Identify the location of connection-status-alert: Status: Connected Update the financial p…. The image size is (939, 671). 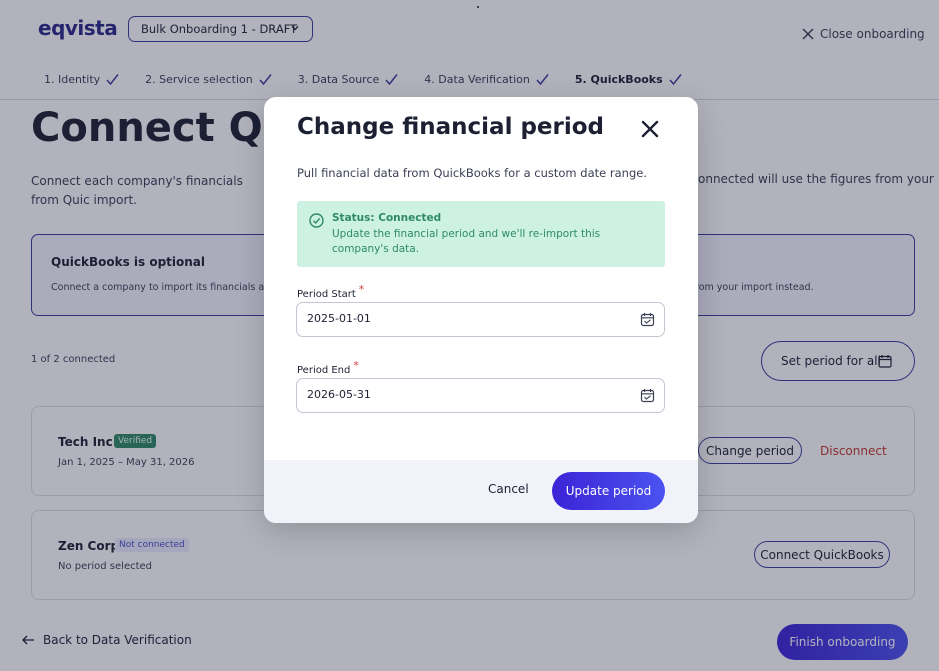
(481, 234).